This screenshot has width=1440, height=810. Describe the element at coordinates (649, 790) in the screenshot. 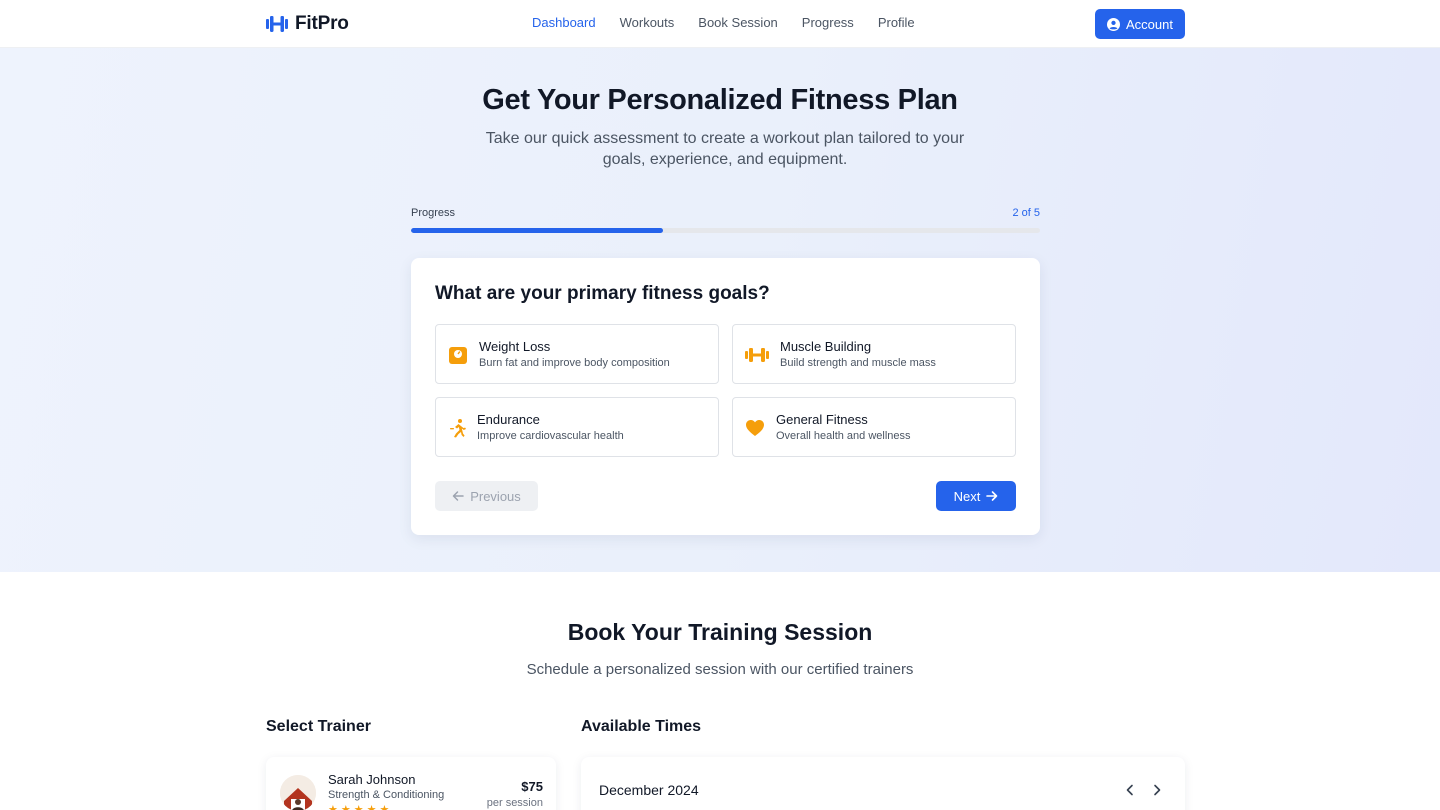

I see `calendar-month: December 2024` at that location.